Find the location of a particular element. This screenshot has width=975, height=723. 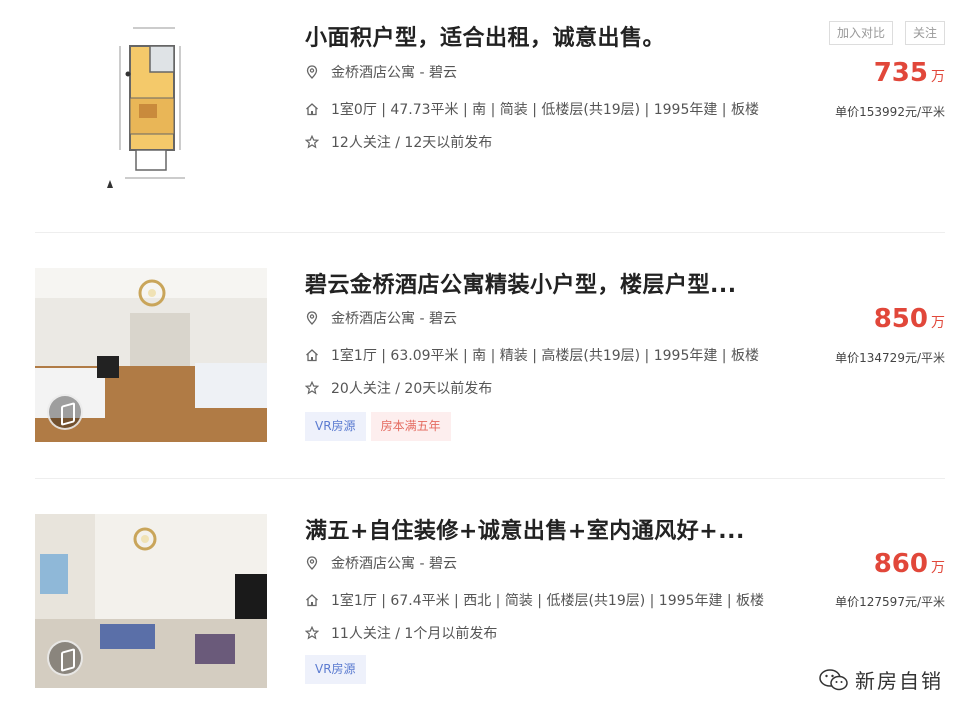

unit-price: 单价127597元/平米 is located at coordinates (890, 602).